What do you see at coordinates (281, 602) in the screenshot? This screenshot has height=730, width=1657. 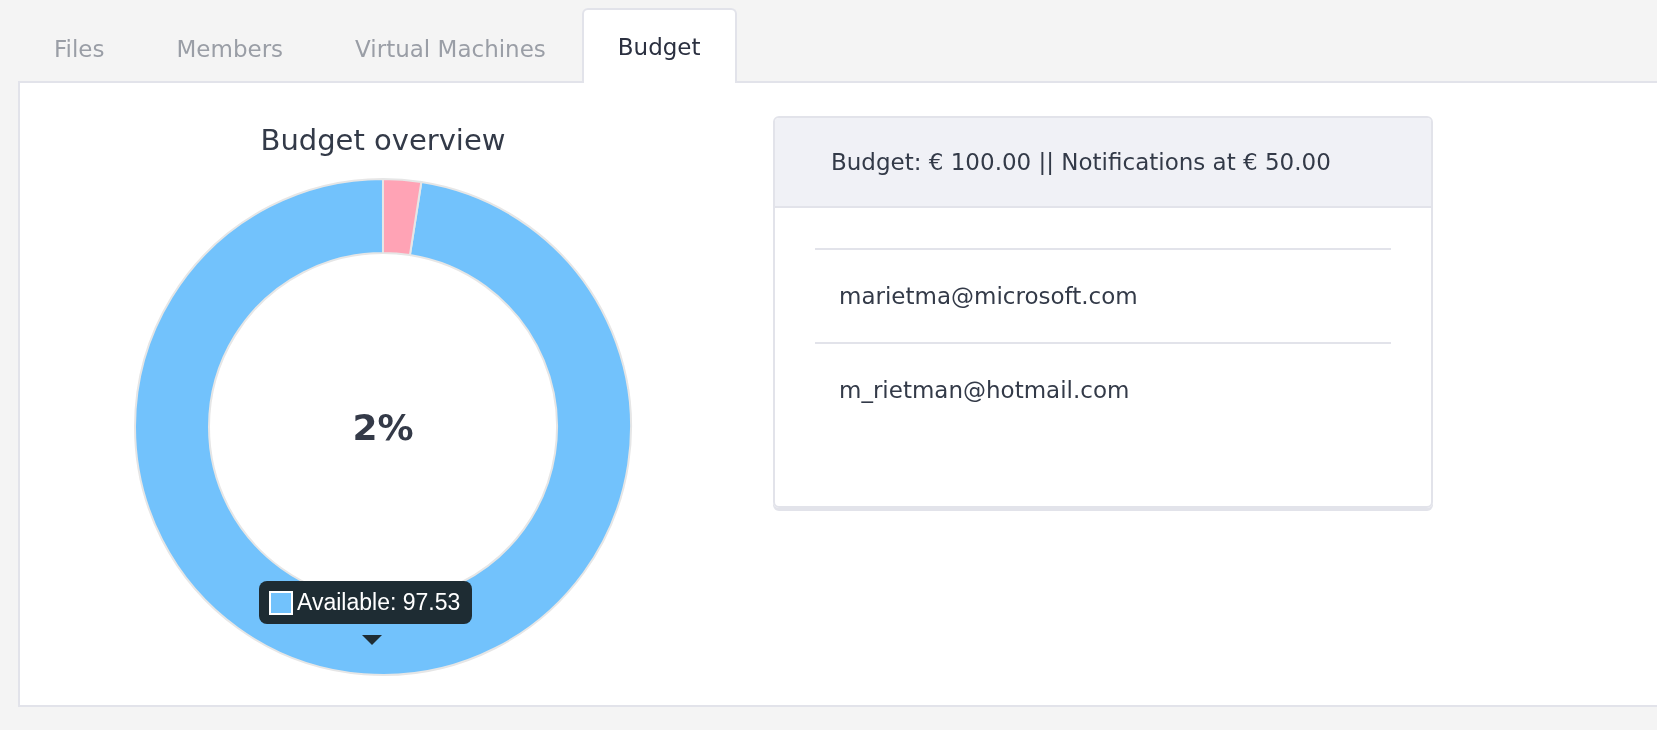 I see `legend-swatch` at bounding box center [281, 602].